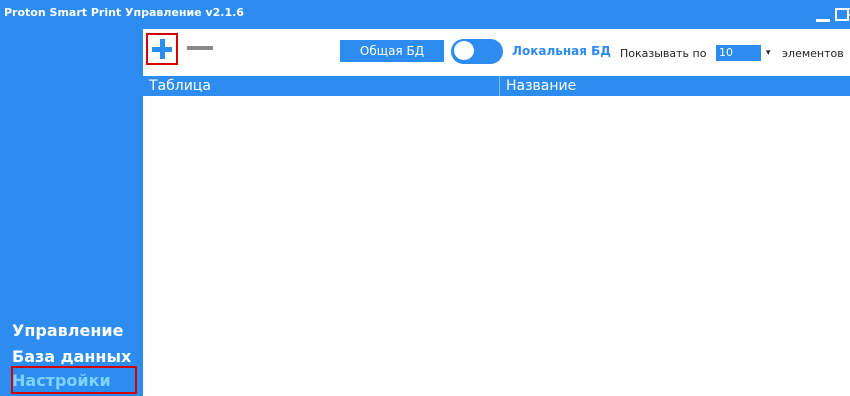 The height and width of the screenshot is (396, 850). Describe the element at coordinates (541, 86) in the screenshot. I see `column-header-name: Название` at that location.